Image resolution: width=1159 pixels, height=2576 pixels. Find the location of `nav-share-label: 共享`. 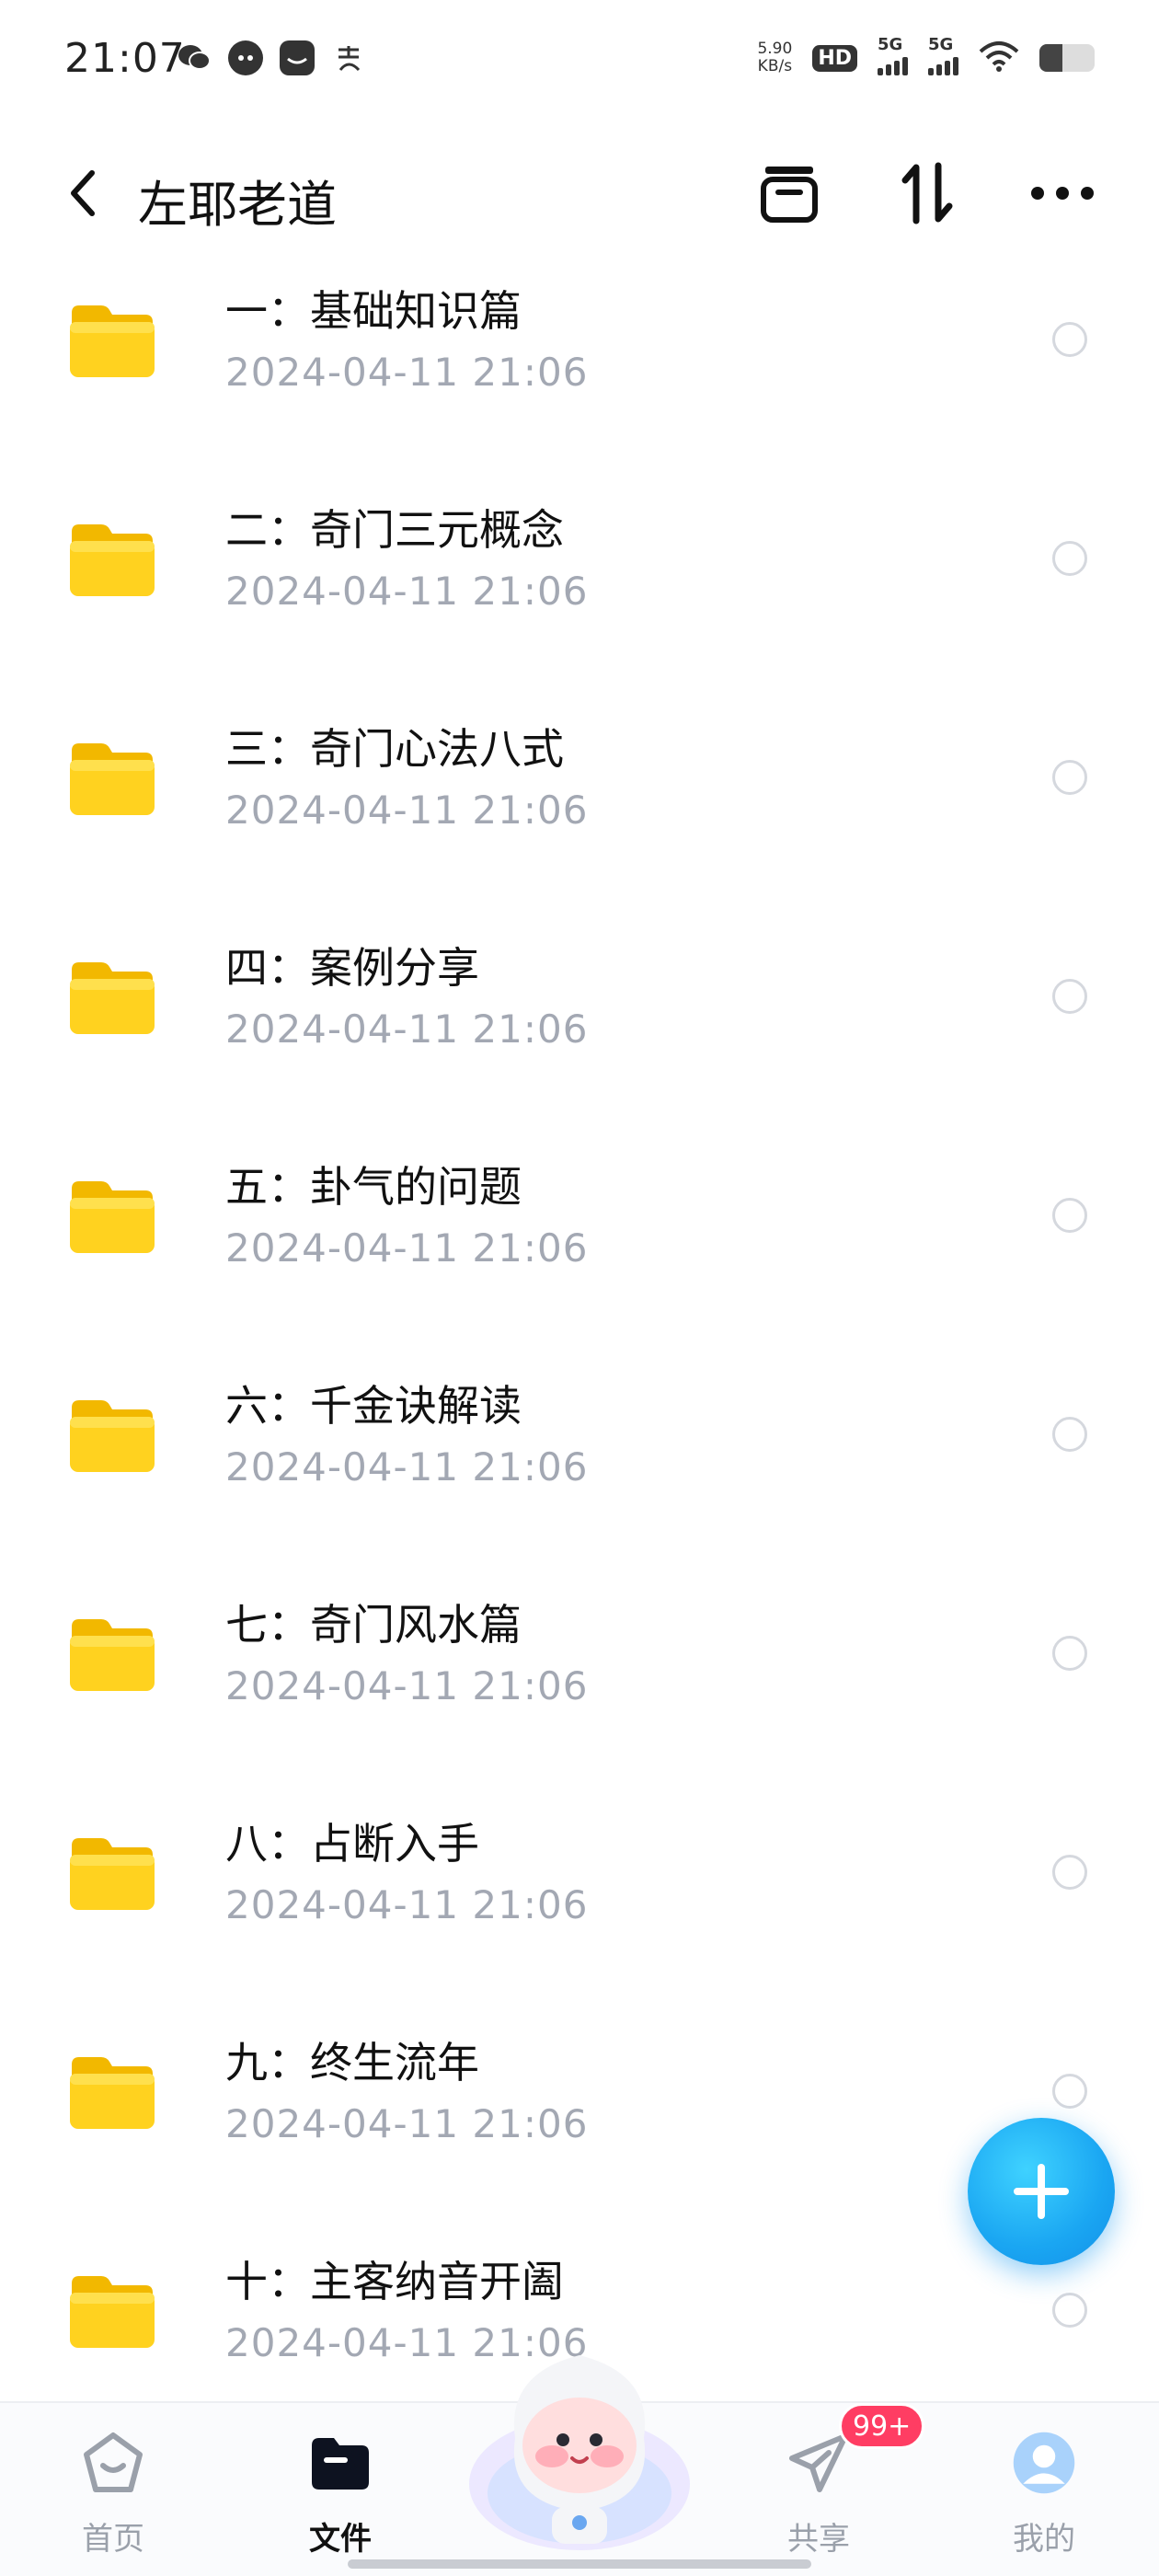

nav-share-label: 共享 is located at coordinates (818, 2539).